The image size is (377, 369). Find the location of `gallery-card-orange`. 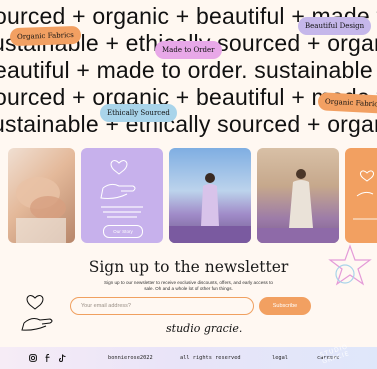

gallery-card-orange is located at coordinates (361, 195).